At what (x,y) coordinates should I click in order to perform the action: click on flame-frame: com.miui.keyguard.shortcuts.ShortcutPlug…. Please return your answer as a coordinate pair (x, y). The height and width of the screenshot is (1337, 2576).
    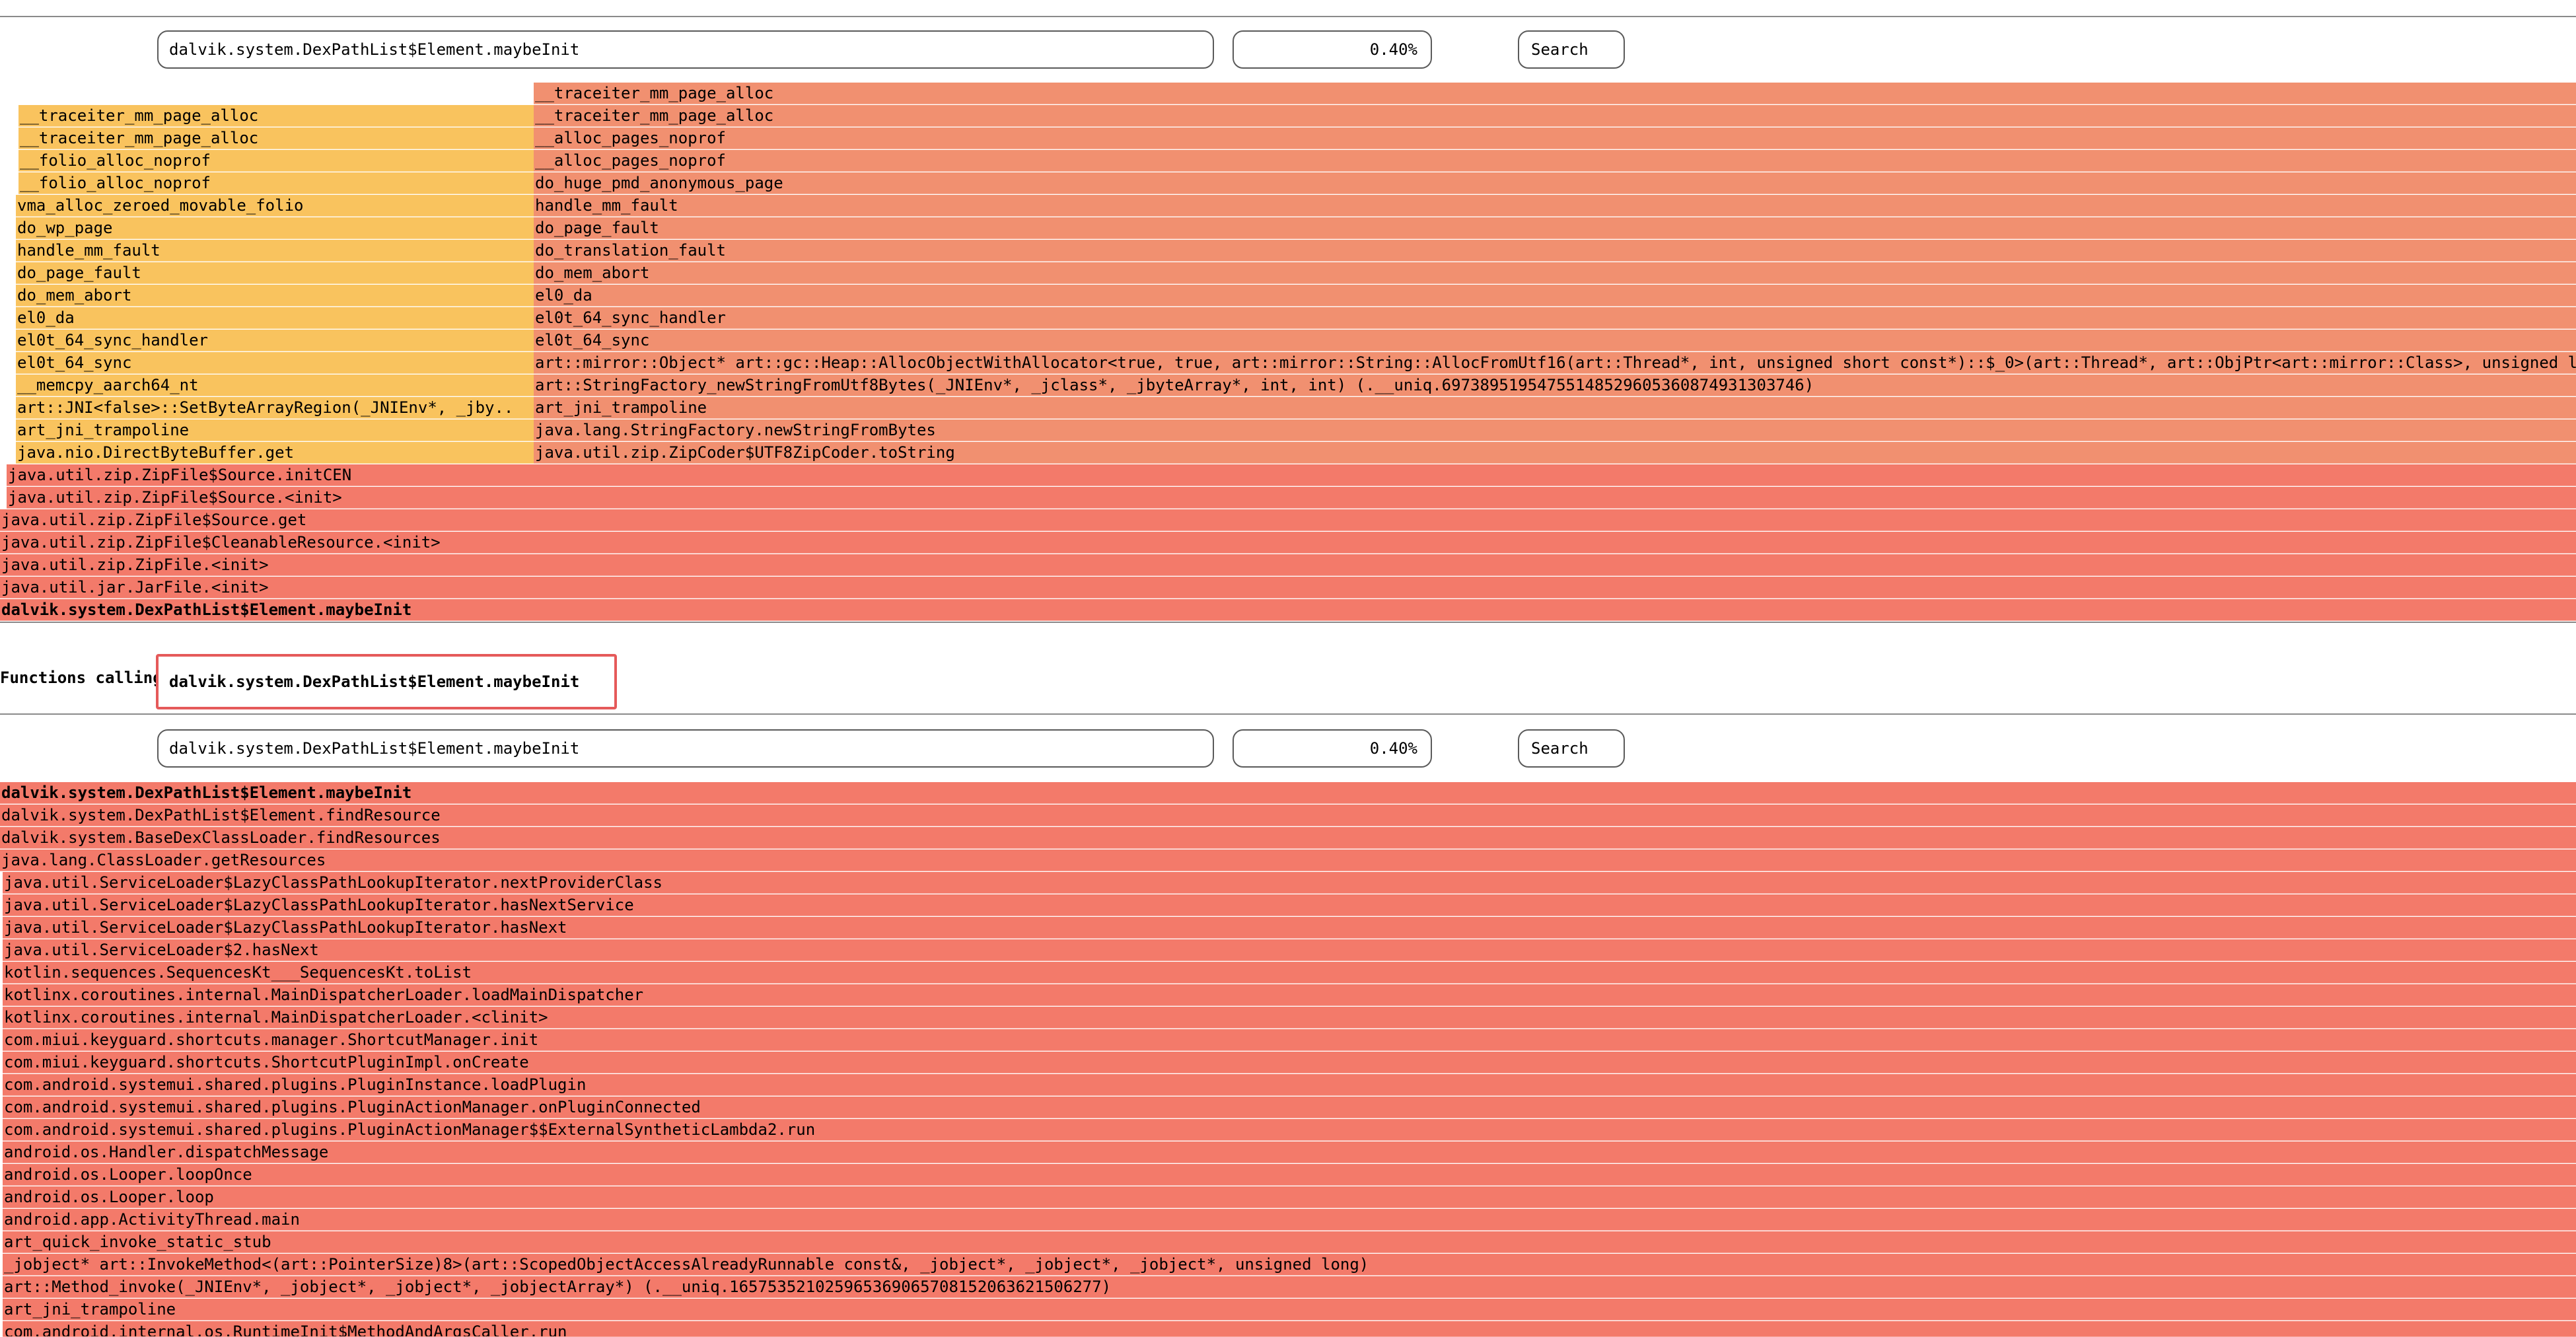
    Looking at the image, I should click on (1290, 1063).